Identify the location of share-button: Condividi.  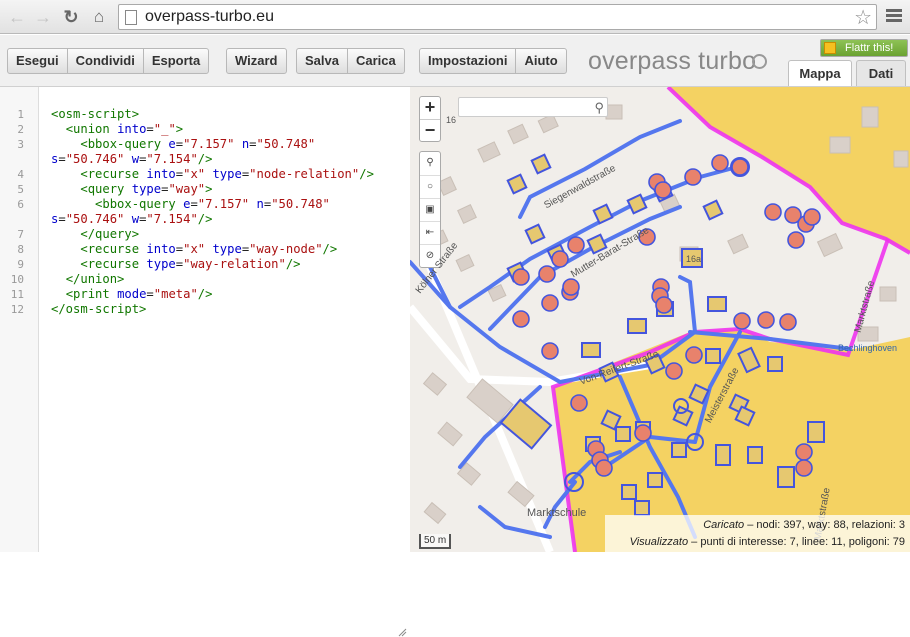
(106, 61).